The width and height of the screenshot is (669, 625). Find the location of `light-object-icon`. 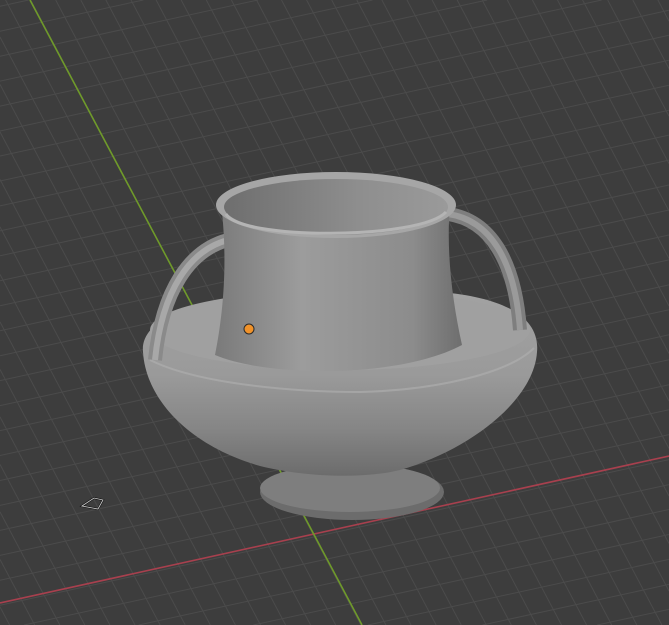

light-object-icon is located at coordinates (92, 503).